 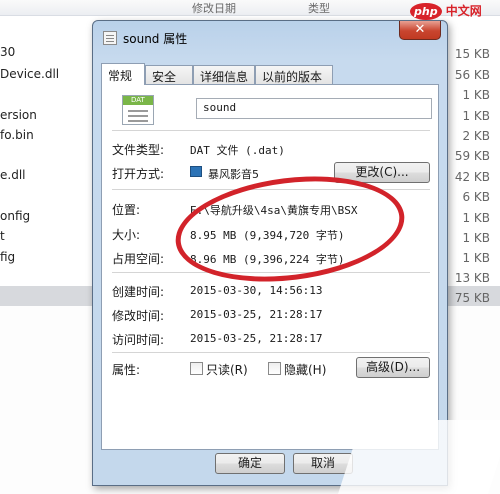 I want to click on file-size: 2 KB, so click(x=476, y=136).